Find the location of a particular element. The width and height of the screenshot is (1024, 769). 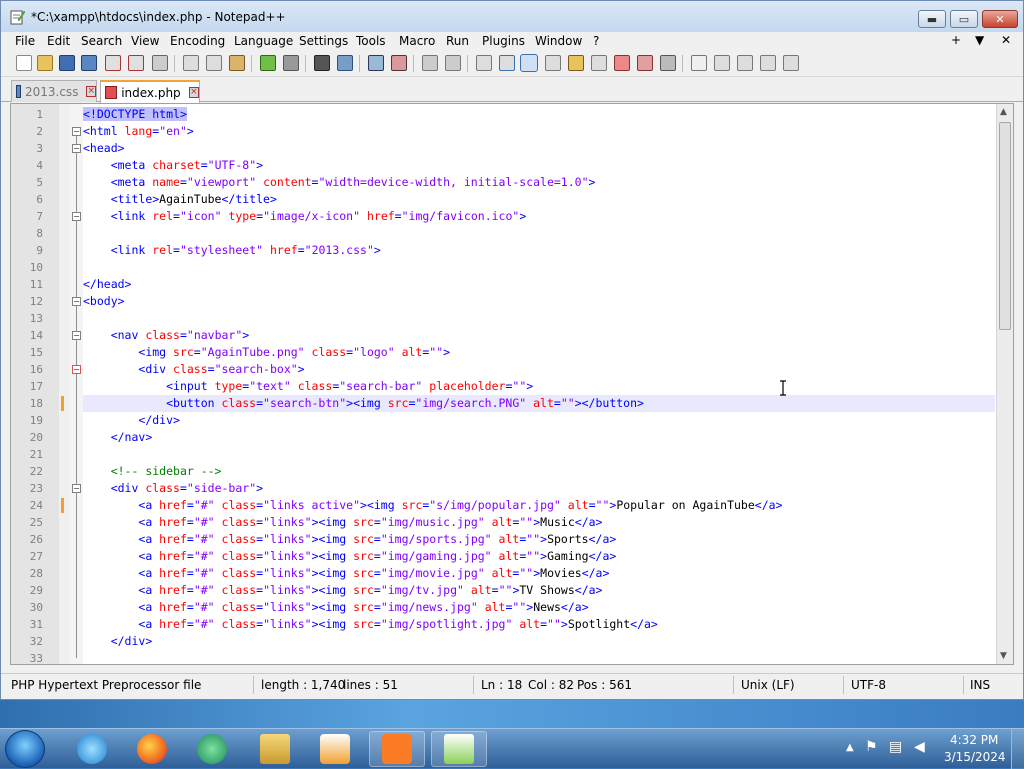

code-line: <head> is located at coordinates (539, 148).